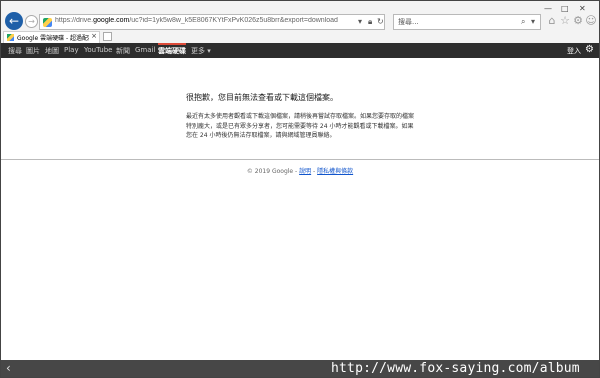  What do you see at coordinates (370, 22) in the screenshot?
I see `lock-icon: 🔒︎` at bounding box center [370, 22].